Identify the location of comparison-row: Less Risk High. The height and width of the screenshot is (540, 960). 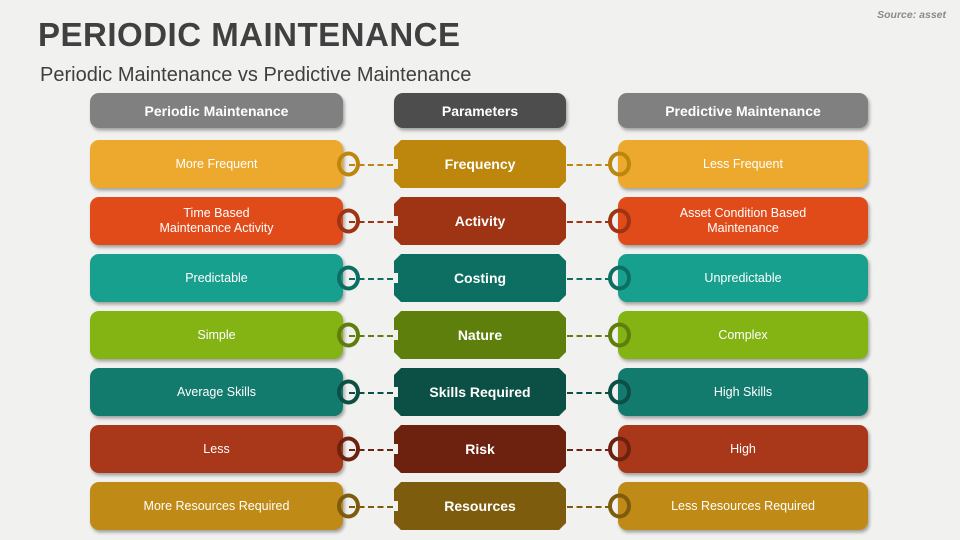
(480, 449).